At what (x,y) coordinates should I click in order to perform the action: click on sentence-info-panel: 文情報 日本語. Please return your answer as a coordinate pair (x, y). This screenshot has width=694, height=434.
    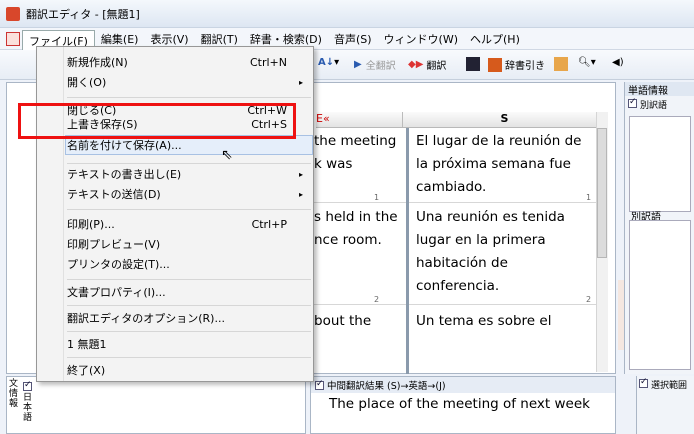
    Looking at the image, I should click on (156, 405).